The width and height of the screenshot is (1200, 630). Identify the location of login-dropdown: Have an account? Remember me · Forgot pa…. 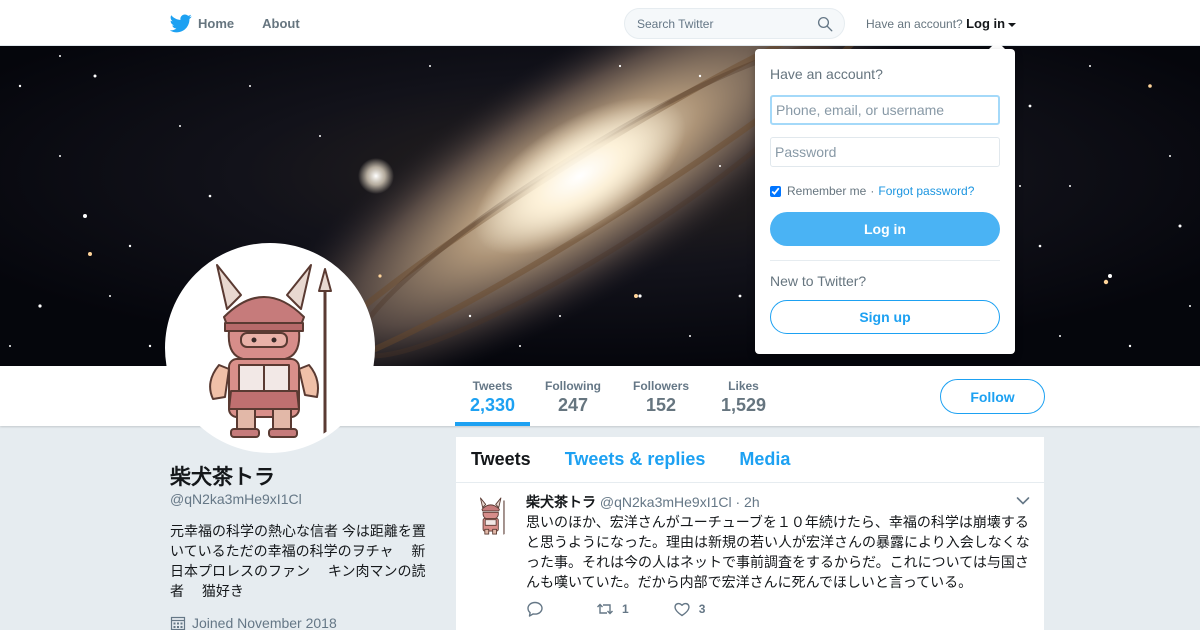
(885, 201).